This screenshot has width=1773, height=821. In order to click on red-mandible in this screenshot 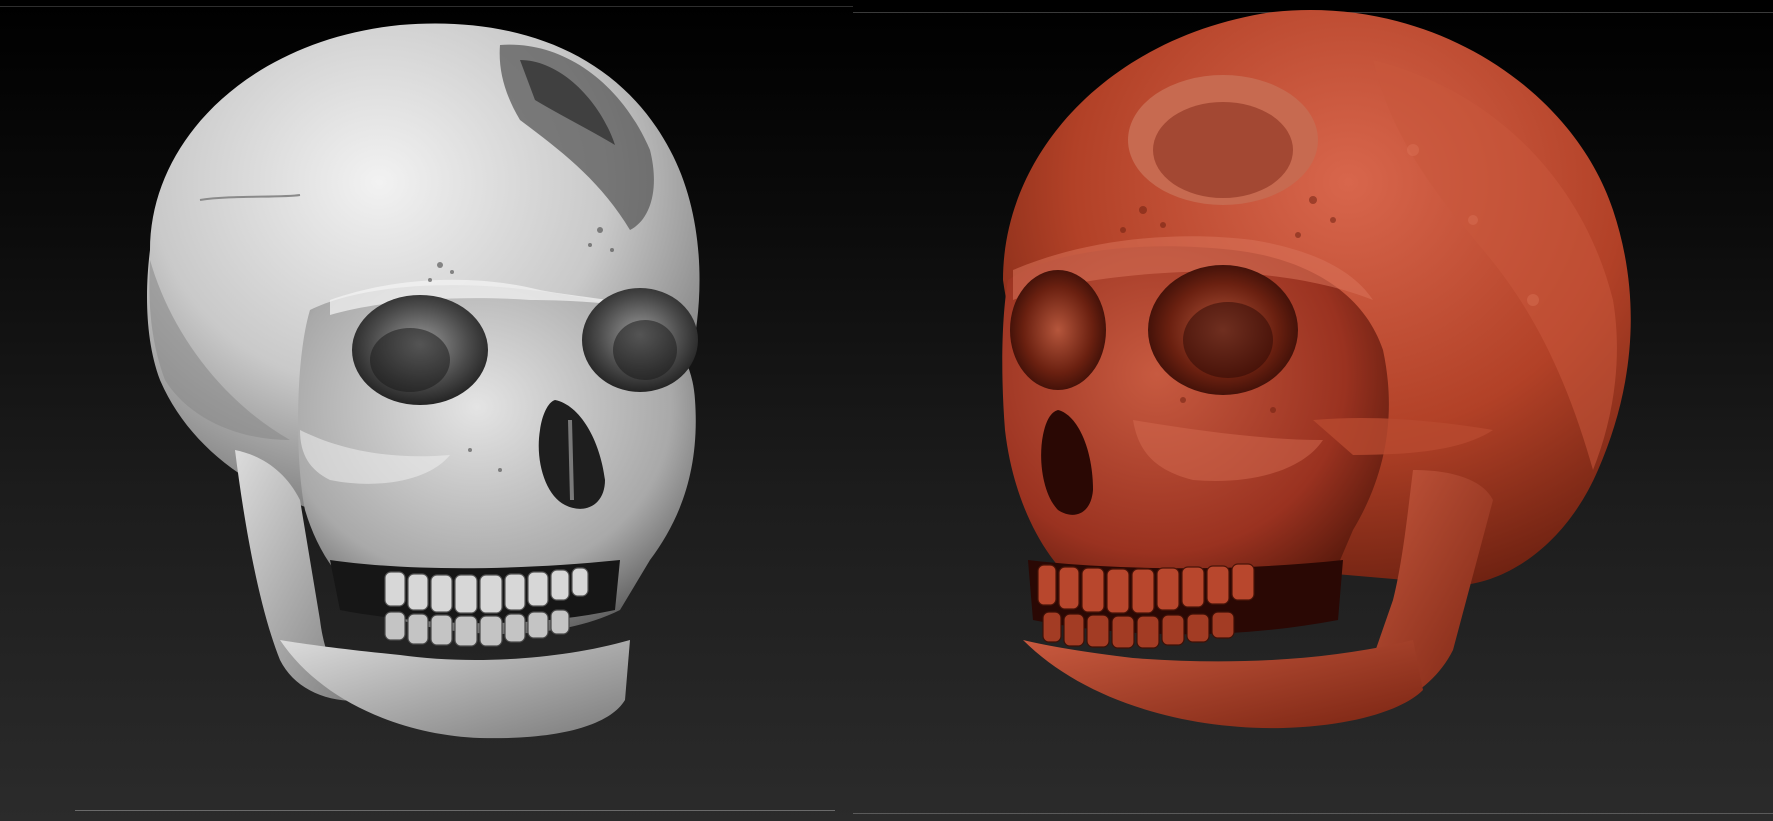, I will do `click(1223, 684)`.